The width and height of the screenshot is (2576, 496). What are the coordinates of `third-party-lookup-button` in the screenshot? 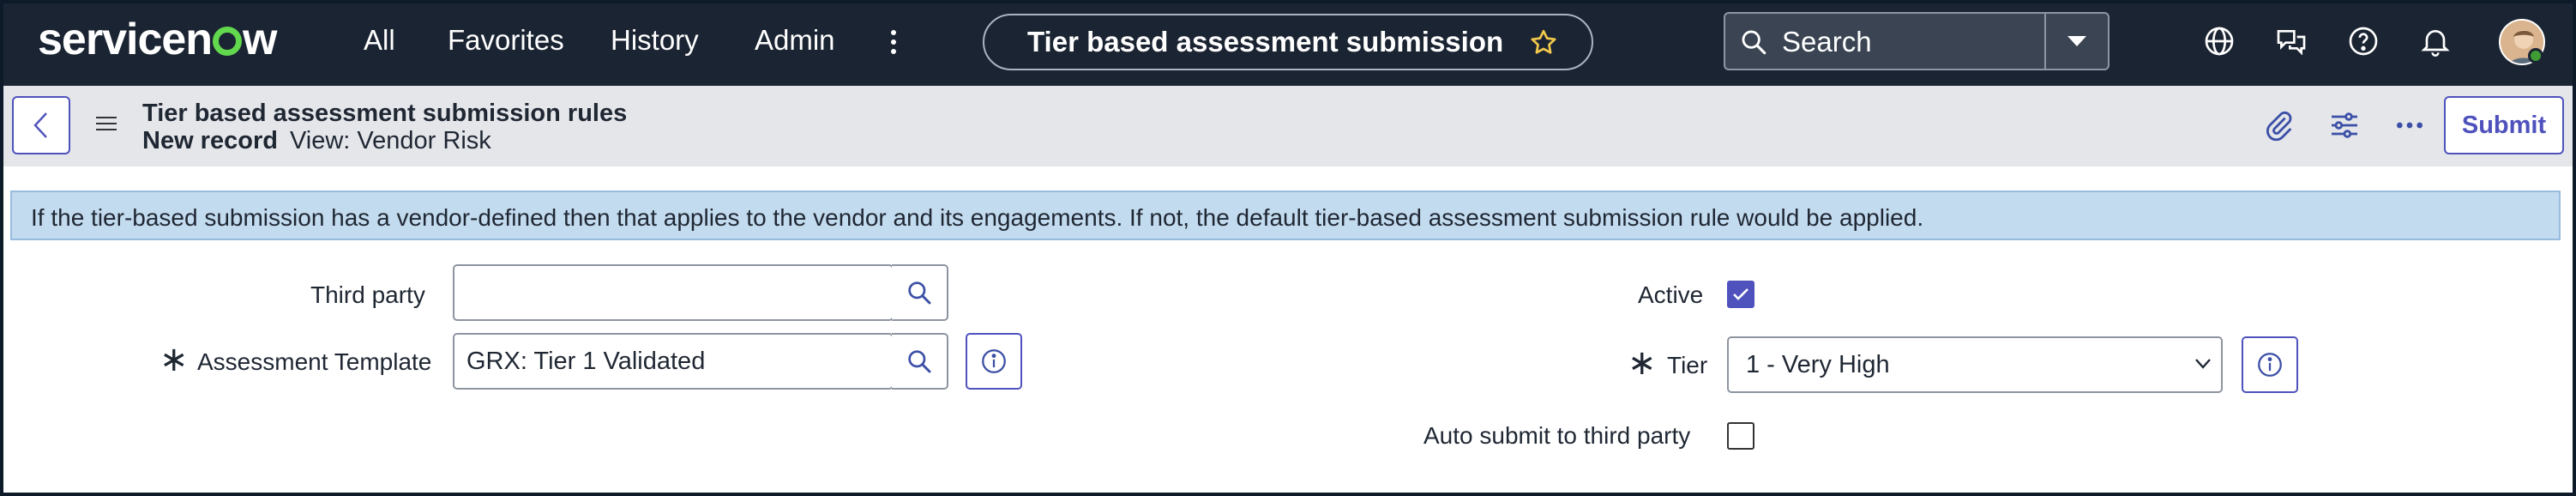 It's located at (920, 293).